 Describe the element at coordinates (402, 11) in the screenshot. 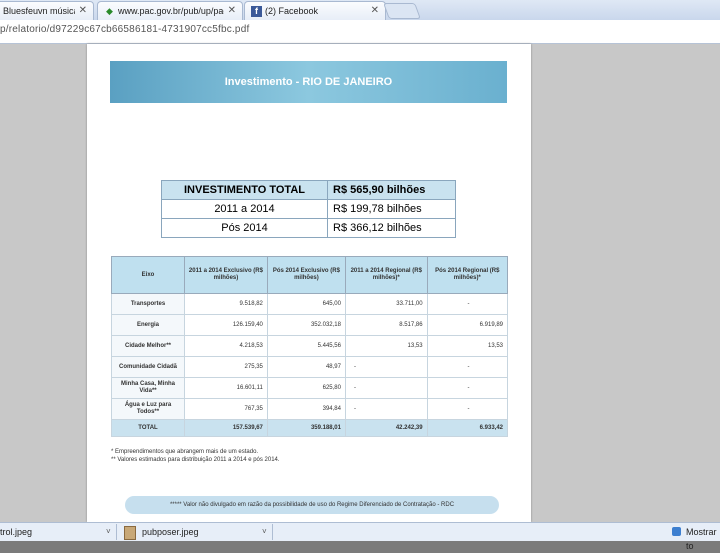

I see `new-tab-button` at that location.